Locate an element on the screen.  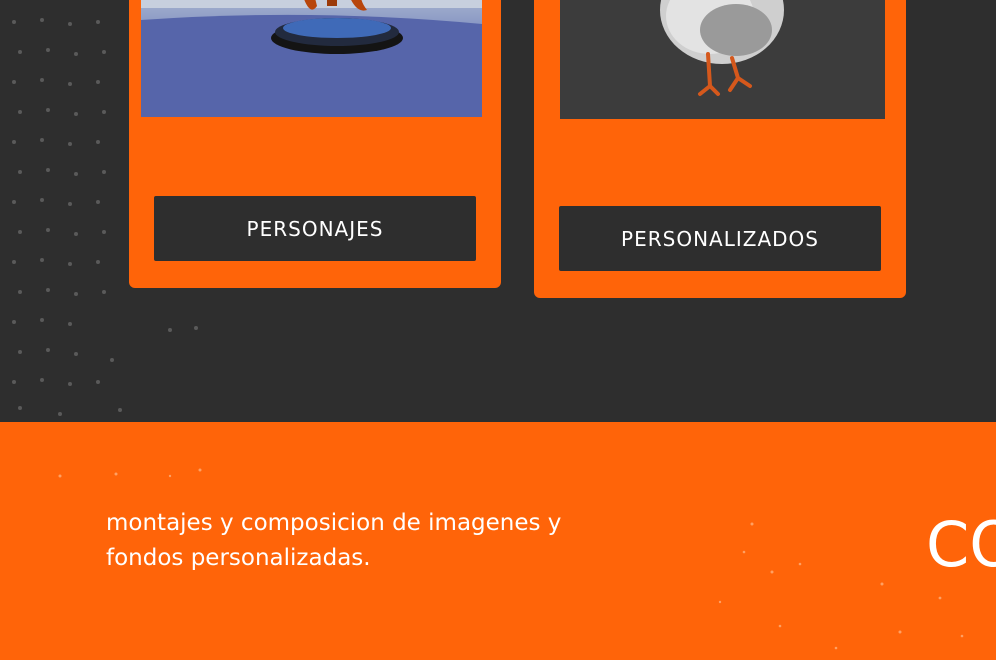
personalizados-button: PERSONALIZADOS is located at coordinates (720, 238).